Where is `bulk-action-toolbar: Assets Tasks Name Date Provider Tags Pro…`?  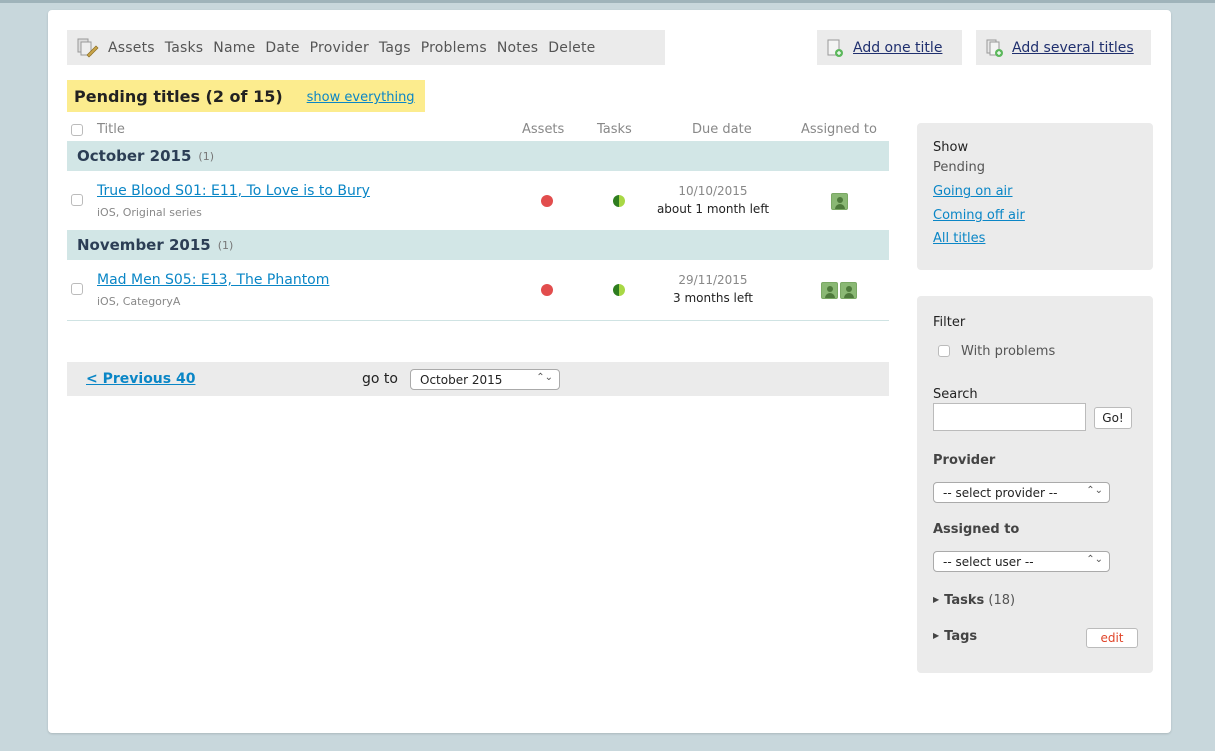 bulk-action-toolbar: Assets Tasks Name Date Provider Tags Pro… is located at coordinates (366, 47).